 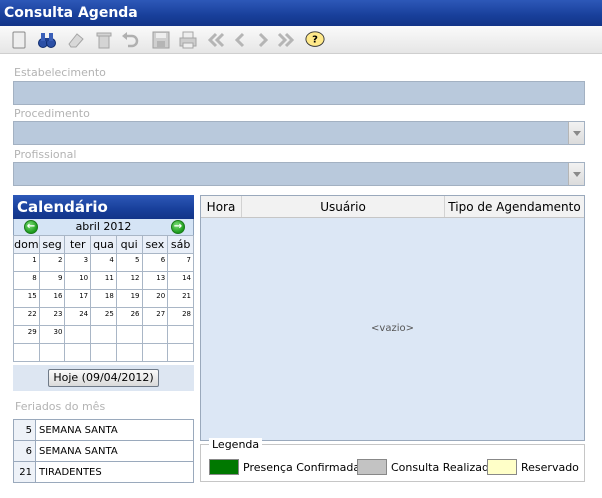 I want to click on calendar-day: 12, so click(x=129, y=280).